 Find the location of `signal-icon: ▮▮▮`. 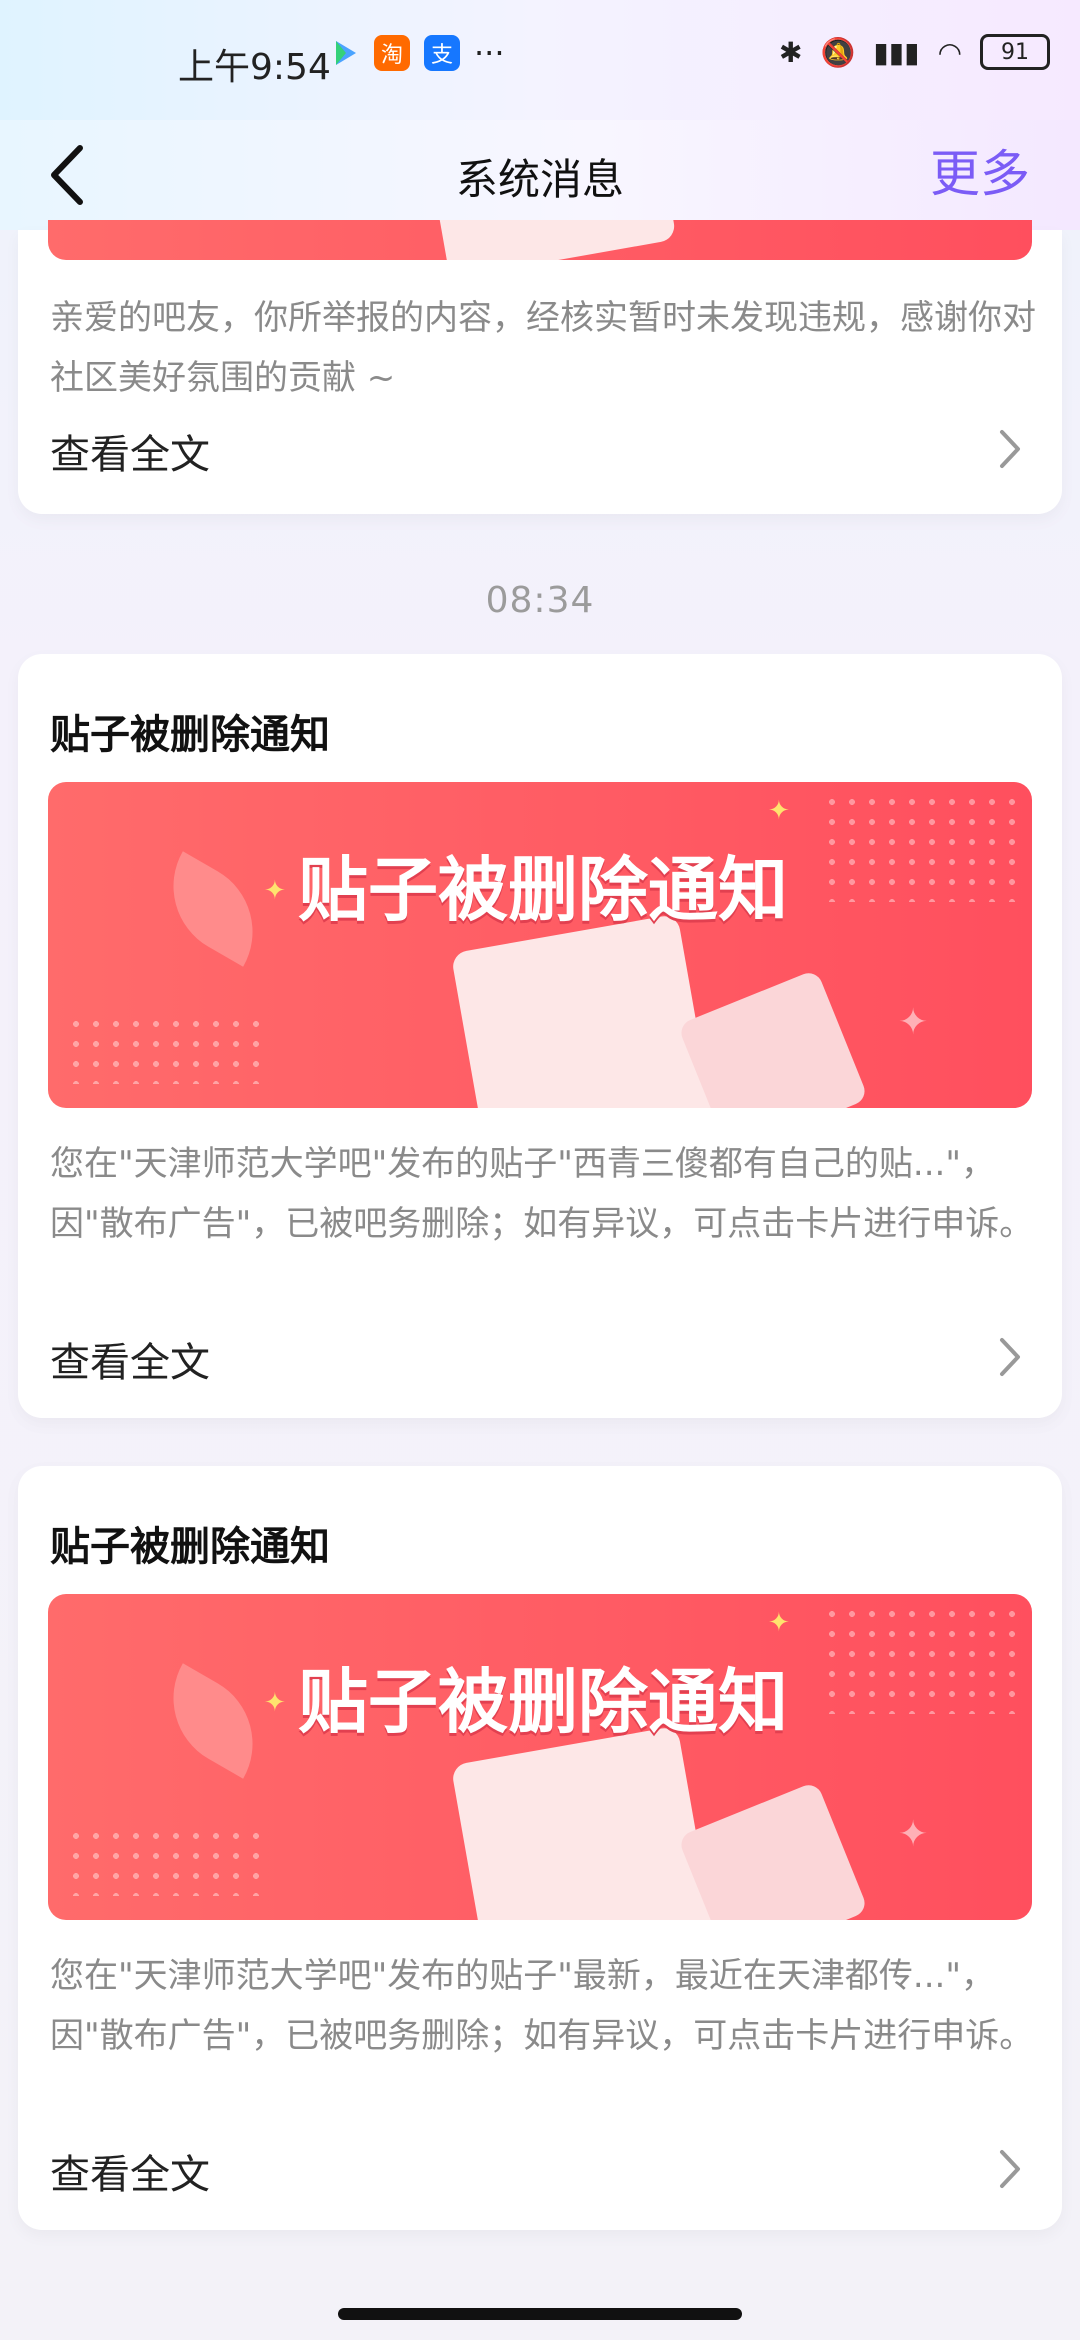

signal-icon: ▮▮▮ is located at coordinates (896, 52).